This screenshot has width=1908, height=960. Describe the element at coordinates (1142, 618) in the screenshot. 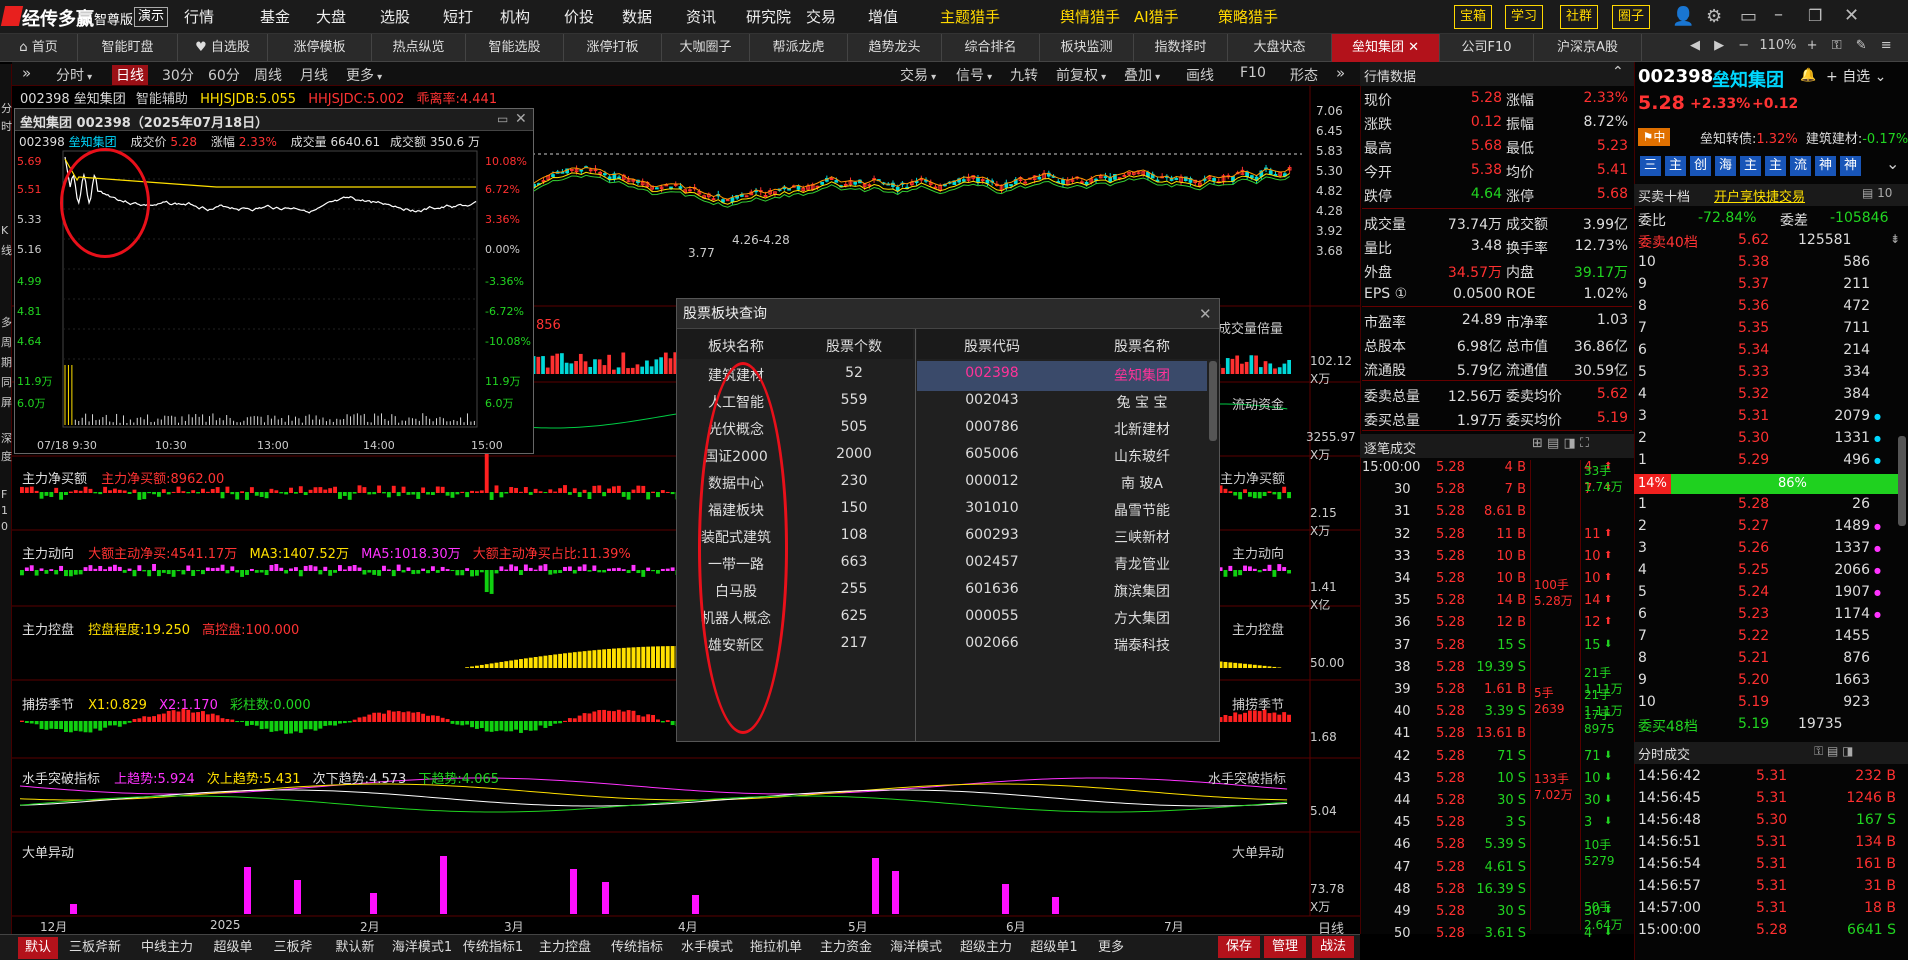

I see `stock-name: 方大集团` at that location.